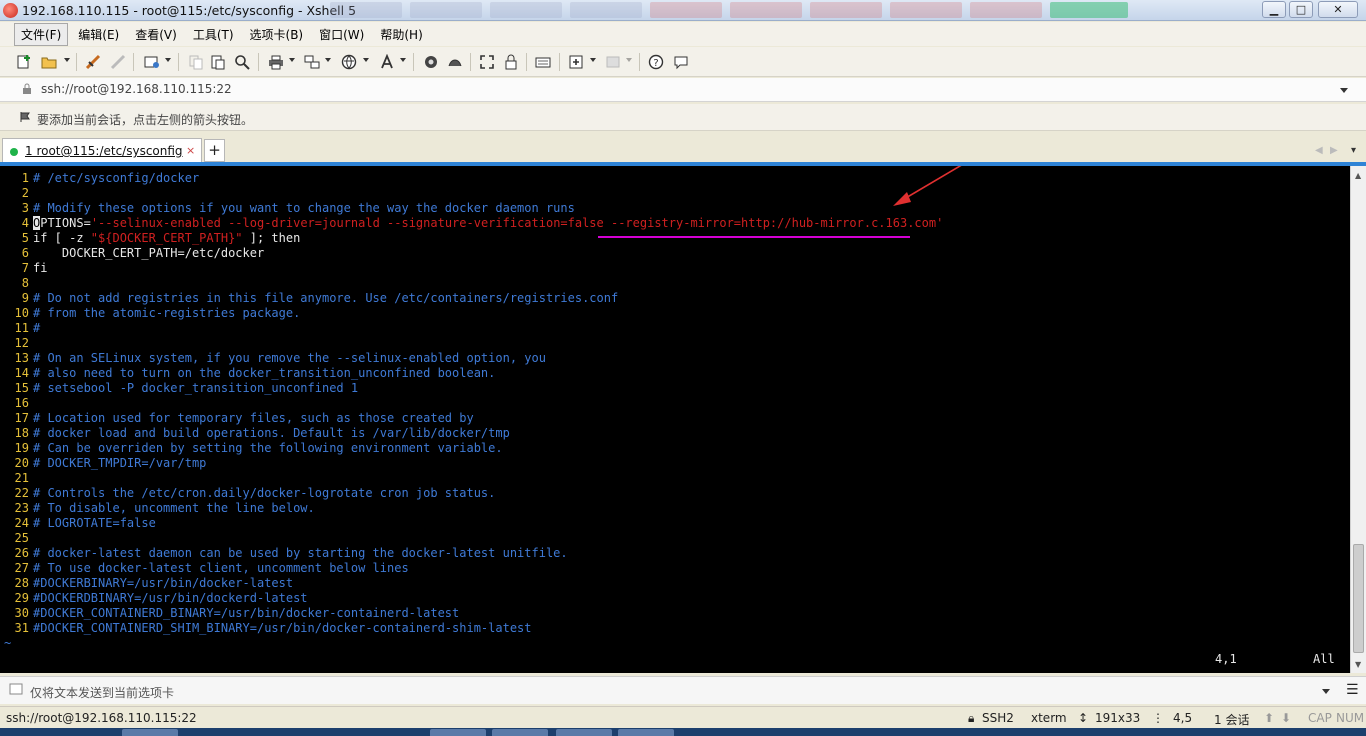 The width and height of the screenshot is (1366, 736). What do you see at coordinates (1301, 9) in the screenshot?
I see `maximize-button: □` at bounding box center [1301, 9].